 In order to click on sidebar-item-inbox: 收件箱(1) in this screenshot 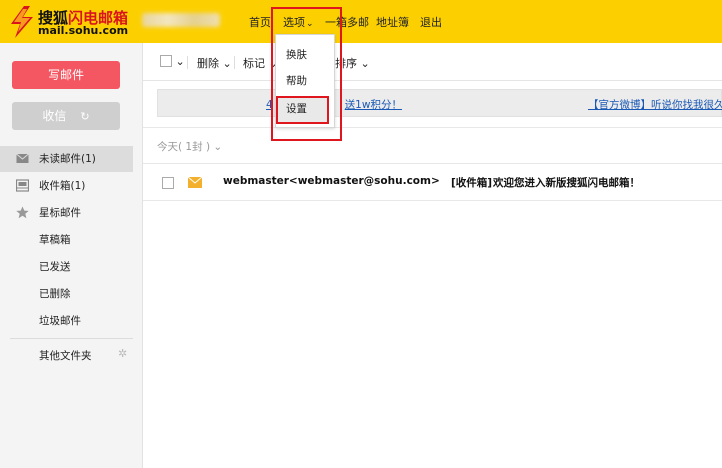, I will do `click(66, 186)`.